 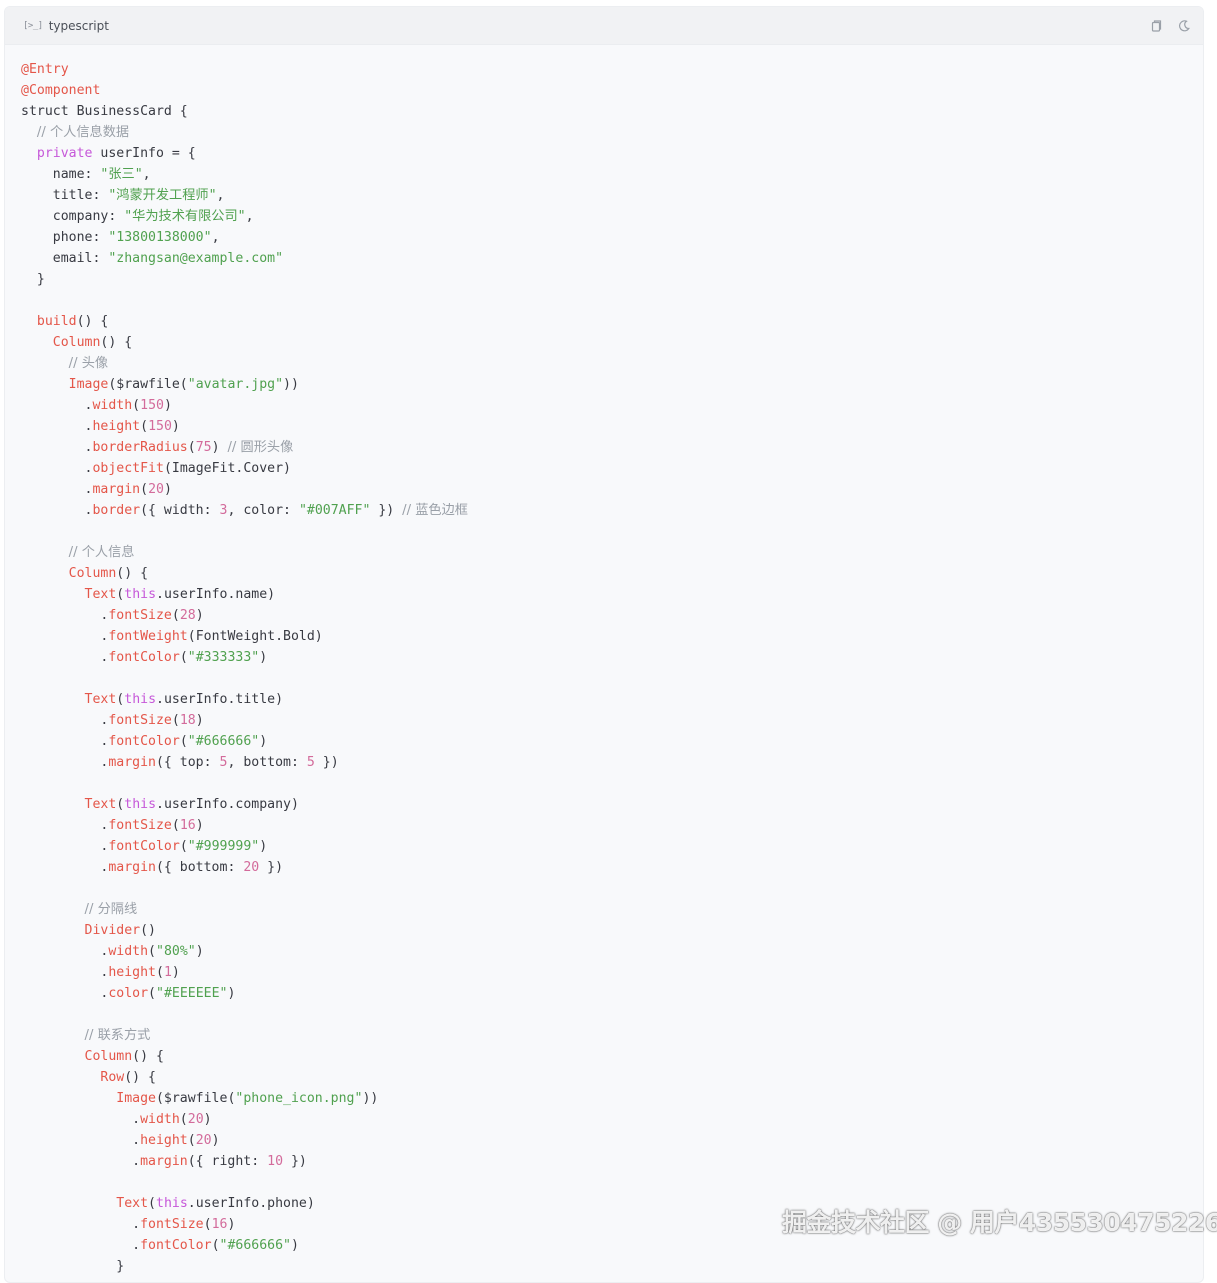 I want to click on code-line: .height(150), so click(x=612, y=426).